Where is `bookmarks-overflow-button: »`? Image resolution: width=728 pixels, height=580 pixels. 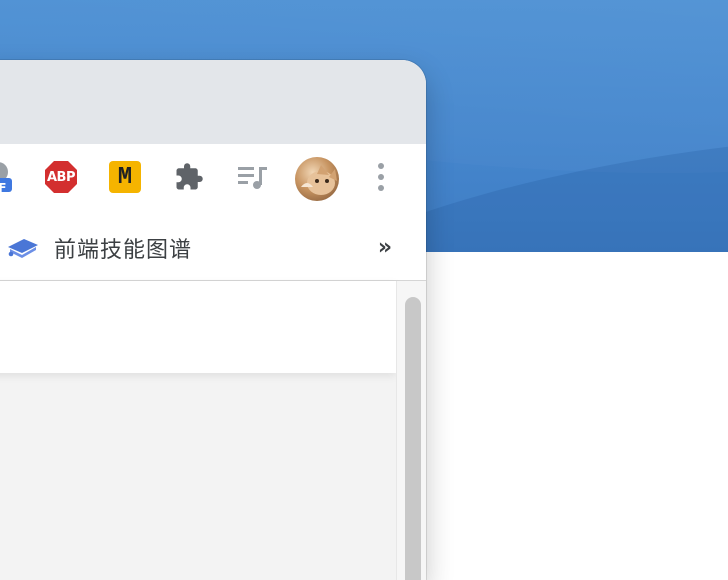 bookmarks-overflow-button: » is located at coordinates (385, 247).